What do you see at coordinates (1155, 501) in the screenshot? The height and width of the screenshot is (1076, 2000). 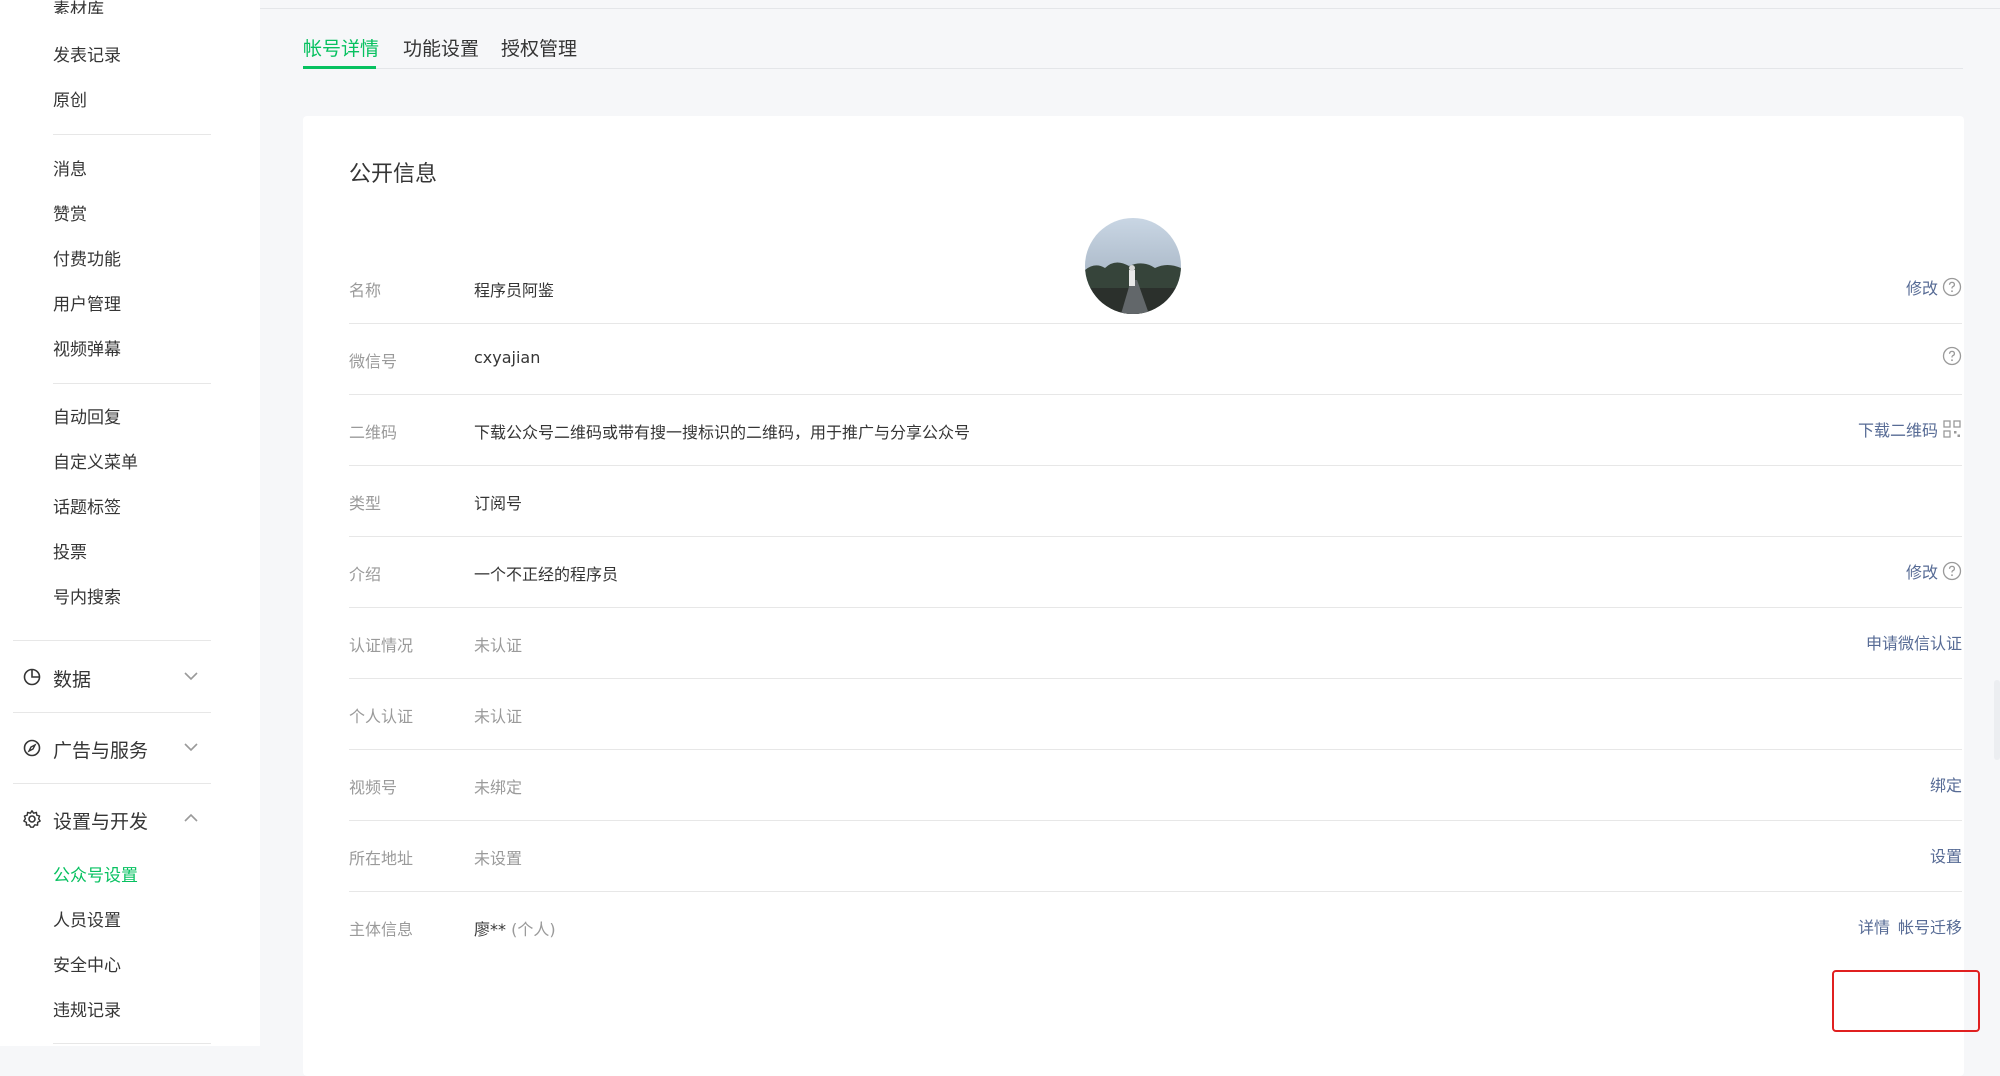 I see `info-row-type: 类型 订阅号` at bounding box center [1155, 501].